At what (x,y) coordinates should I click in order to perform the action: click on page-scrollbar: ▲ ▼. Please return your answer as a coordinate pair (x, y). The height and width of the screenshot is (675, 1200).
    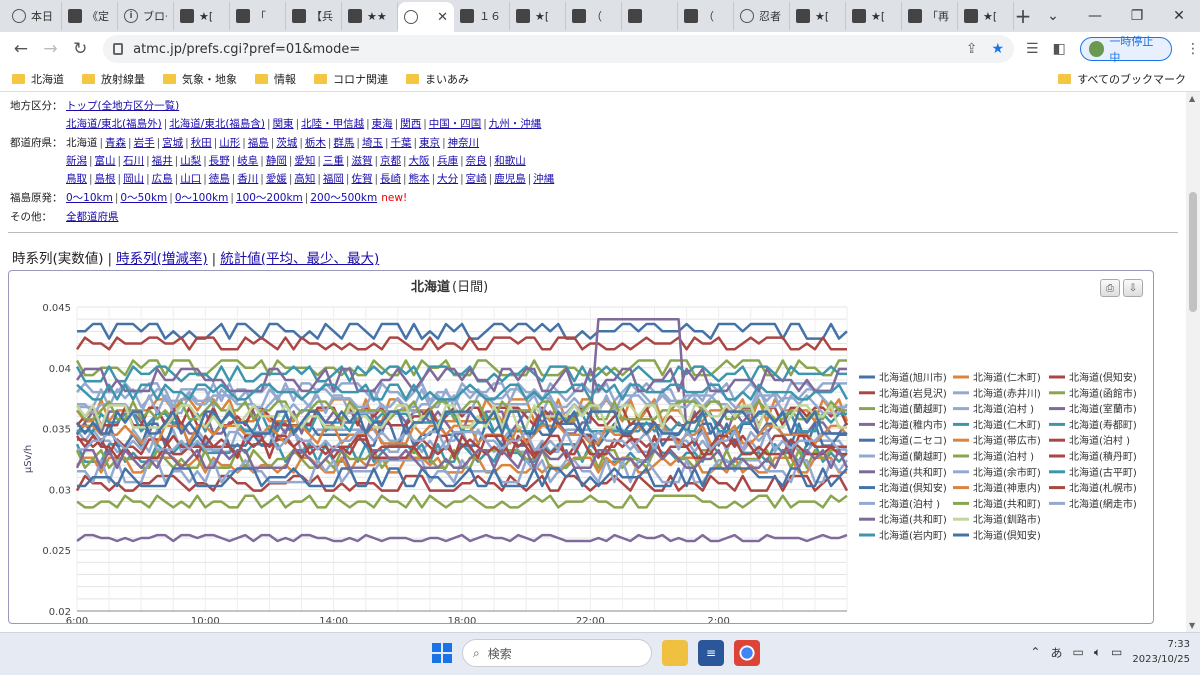
    Looking at the image, I should click on (1193, 362).